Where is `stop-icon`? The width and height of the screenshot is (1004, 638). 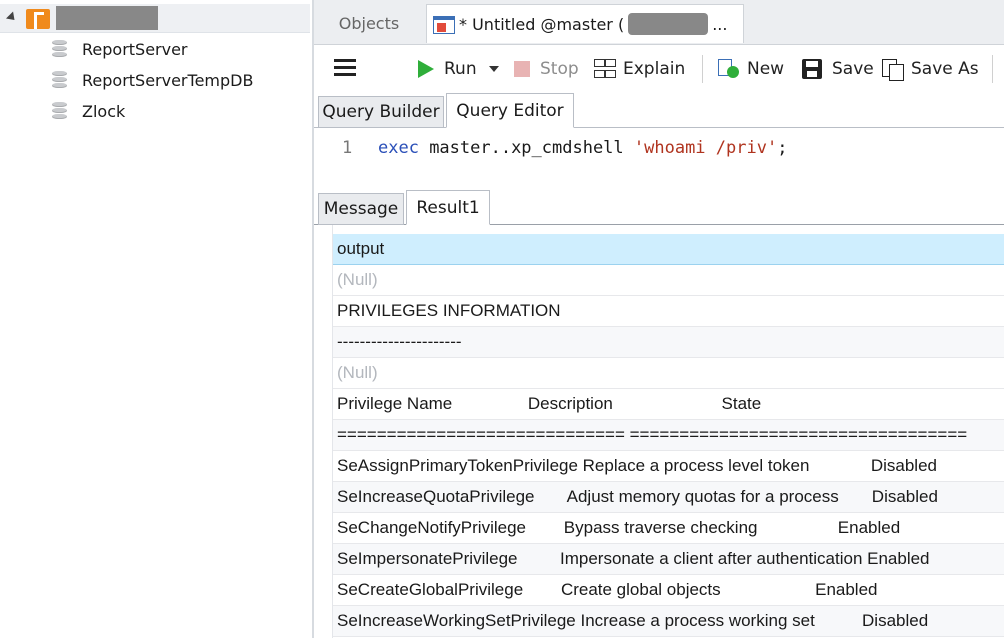 stop-icon is located at coordinates (522, 69).